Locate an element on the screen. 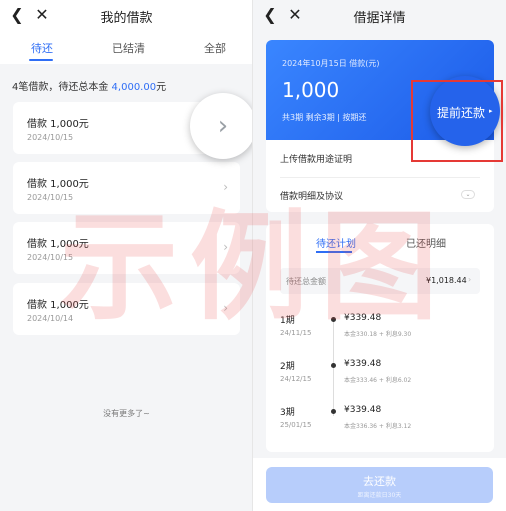  nav-bar: ❮ ✕ 借据详情 is located at coordinates (379, 17).